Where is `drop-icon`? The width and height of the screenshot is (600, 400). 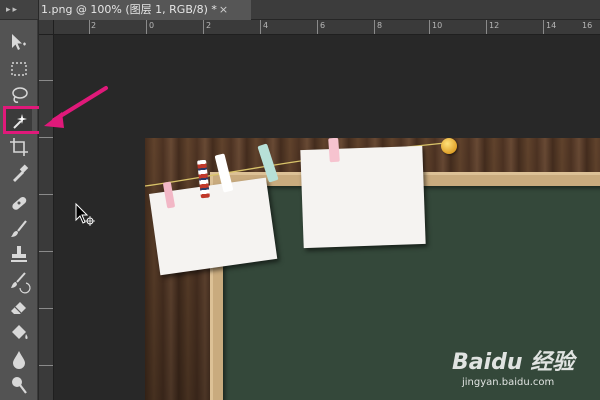
drop-icon is located at coordinates (19, 360).